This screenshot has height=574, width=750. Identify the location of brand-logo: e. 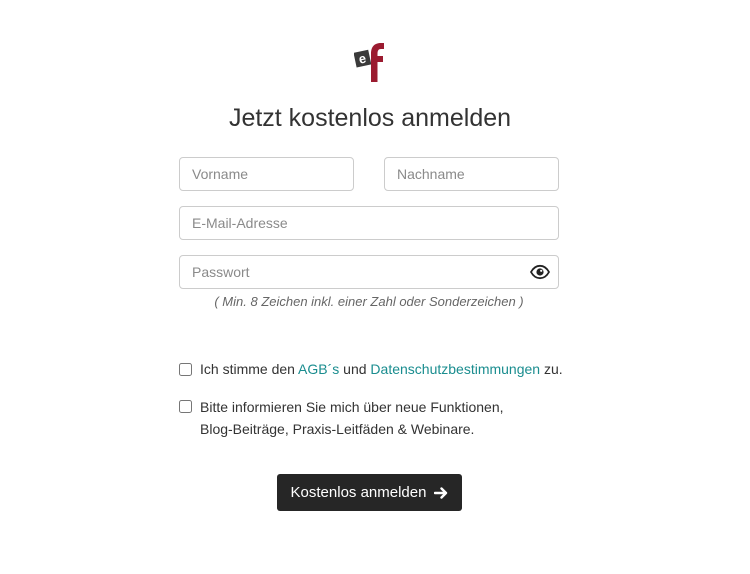
(370, 62).